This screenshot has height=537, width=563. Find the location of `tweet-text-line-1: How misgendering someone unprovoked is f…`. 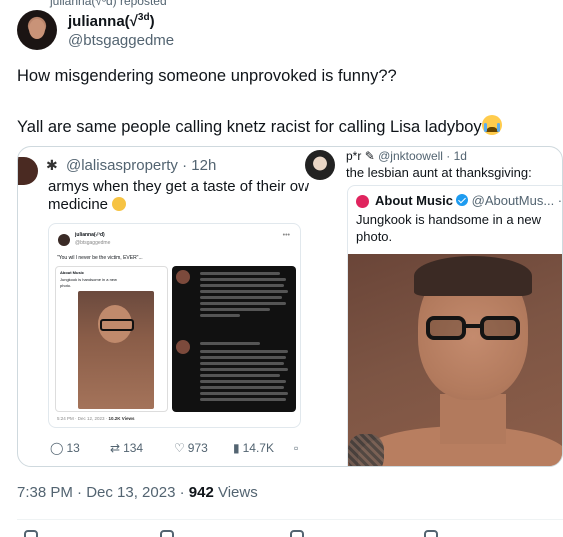

tweet-text-line-1: How misgendering someone unprovoked is f… is located at coordinates (207, 76).